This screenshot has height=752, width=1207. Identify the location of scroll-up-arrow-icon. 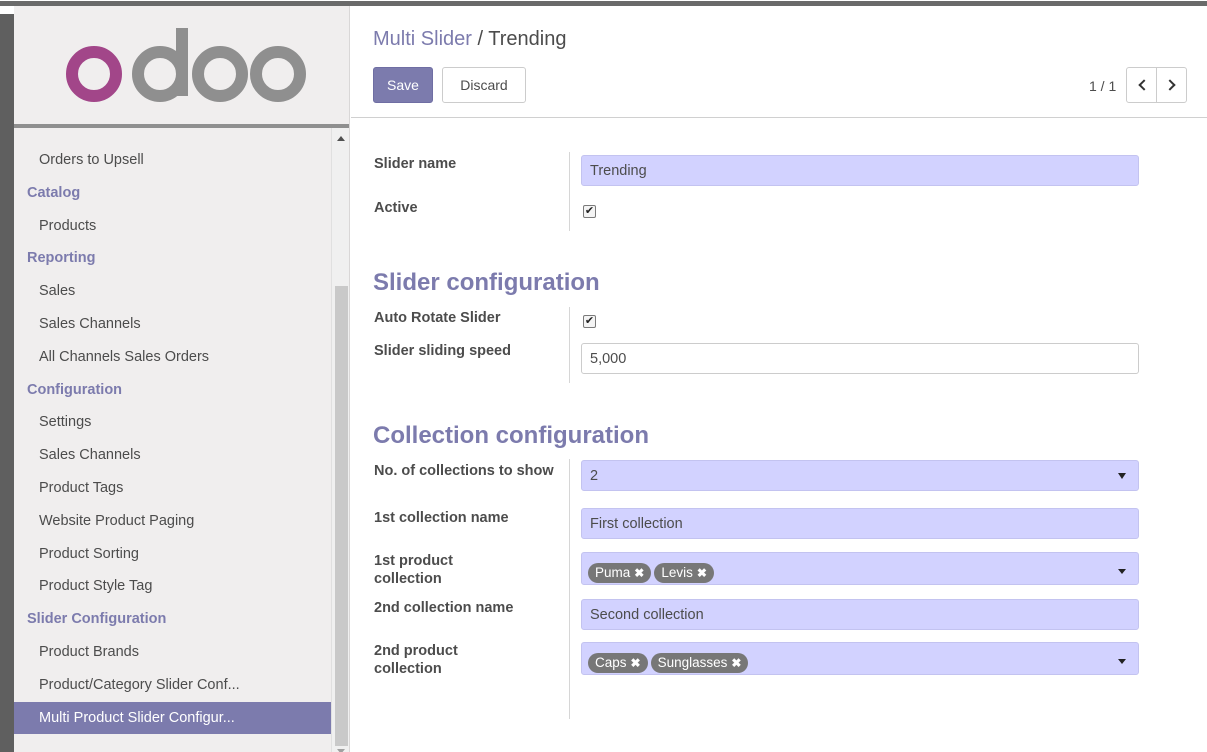
(341, 138).